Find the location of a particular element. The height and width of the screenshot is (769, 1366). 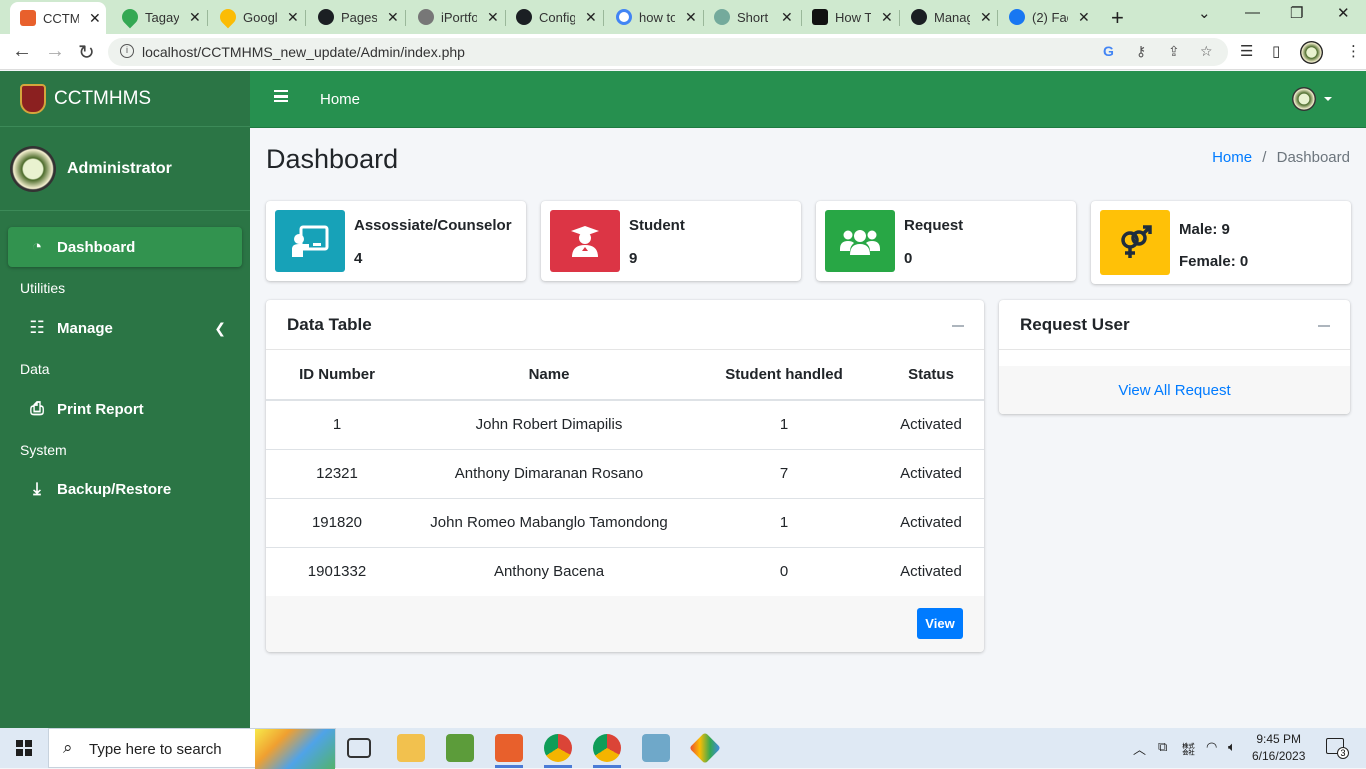

sidebar-item-dashboard: ◔ Dashboard is located at coordinates (125, 247).